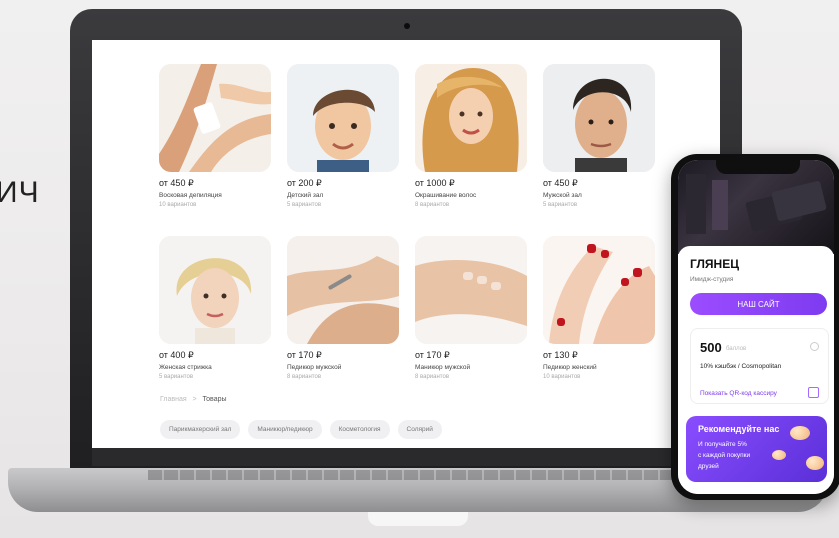 This screenshot has height=538, width=839. I want to click on breadcrumb-current: Товары, so click(214, 399).